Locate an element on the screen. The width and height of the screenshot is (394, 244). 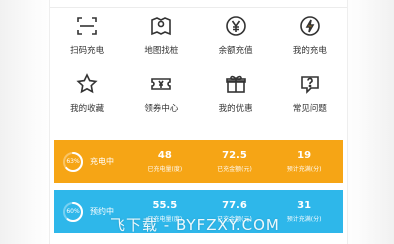
menu-label: 领券中心 is located at coordinates (161, 109).